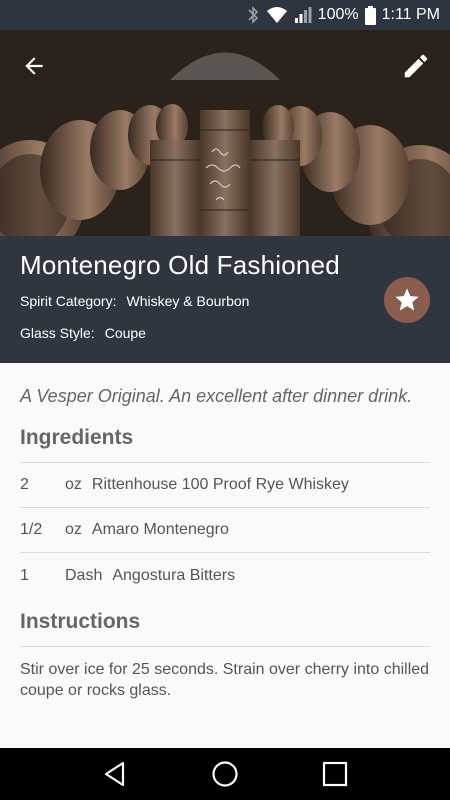 This screenshot has height=800, width=450. I want to click on spirit-category-row: Spirit Category: Whiskey & Bourbon, so click(225, 301).